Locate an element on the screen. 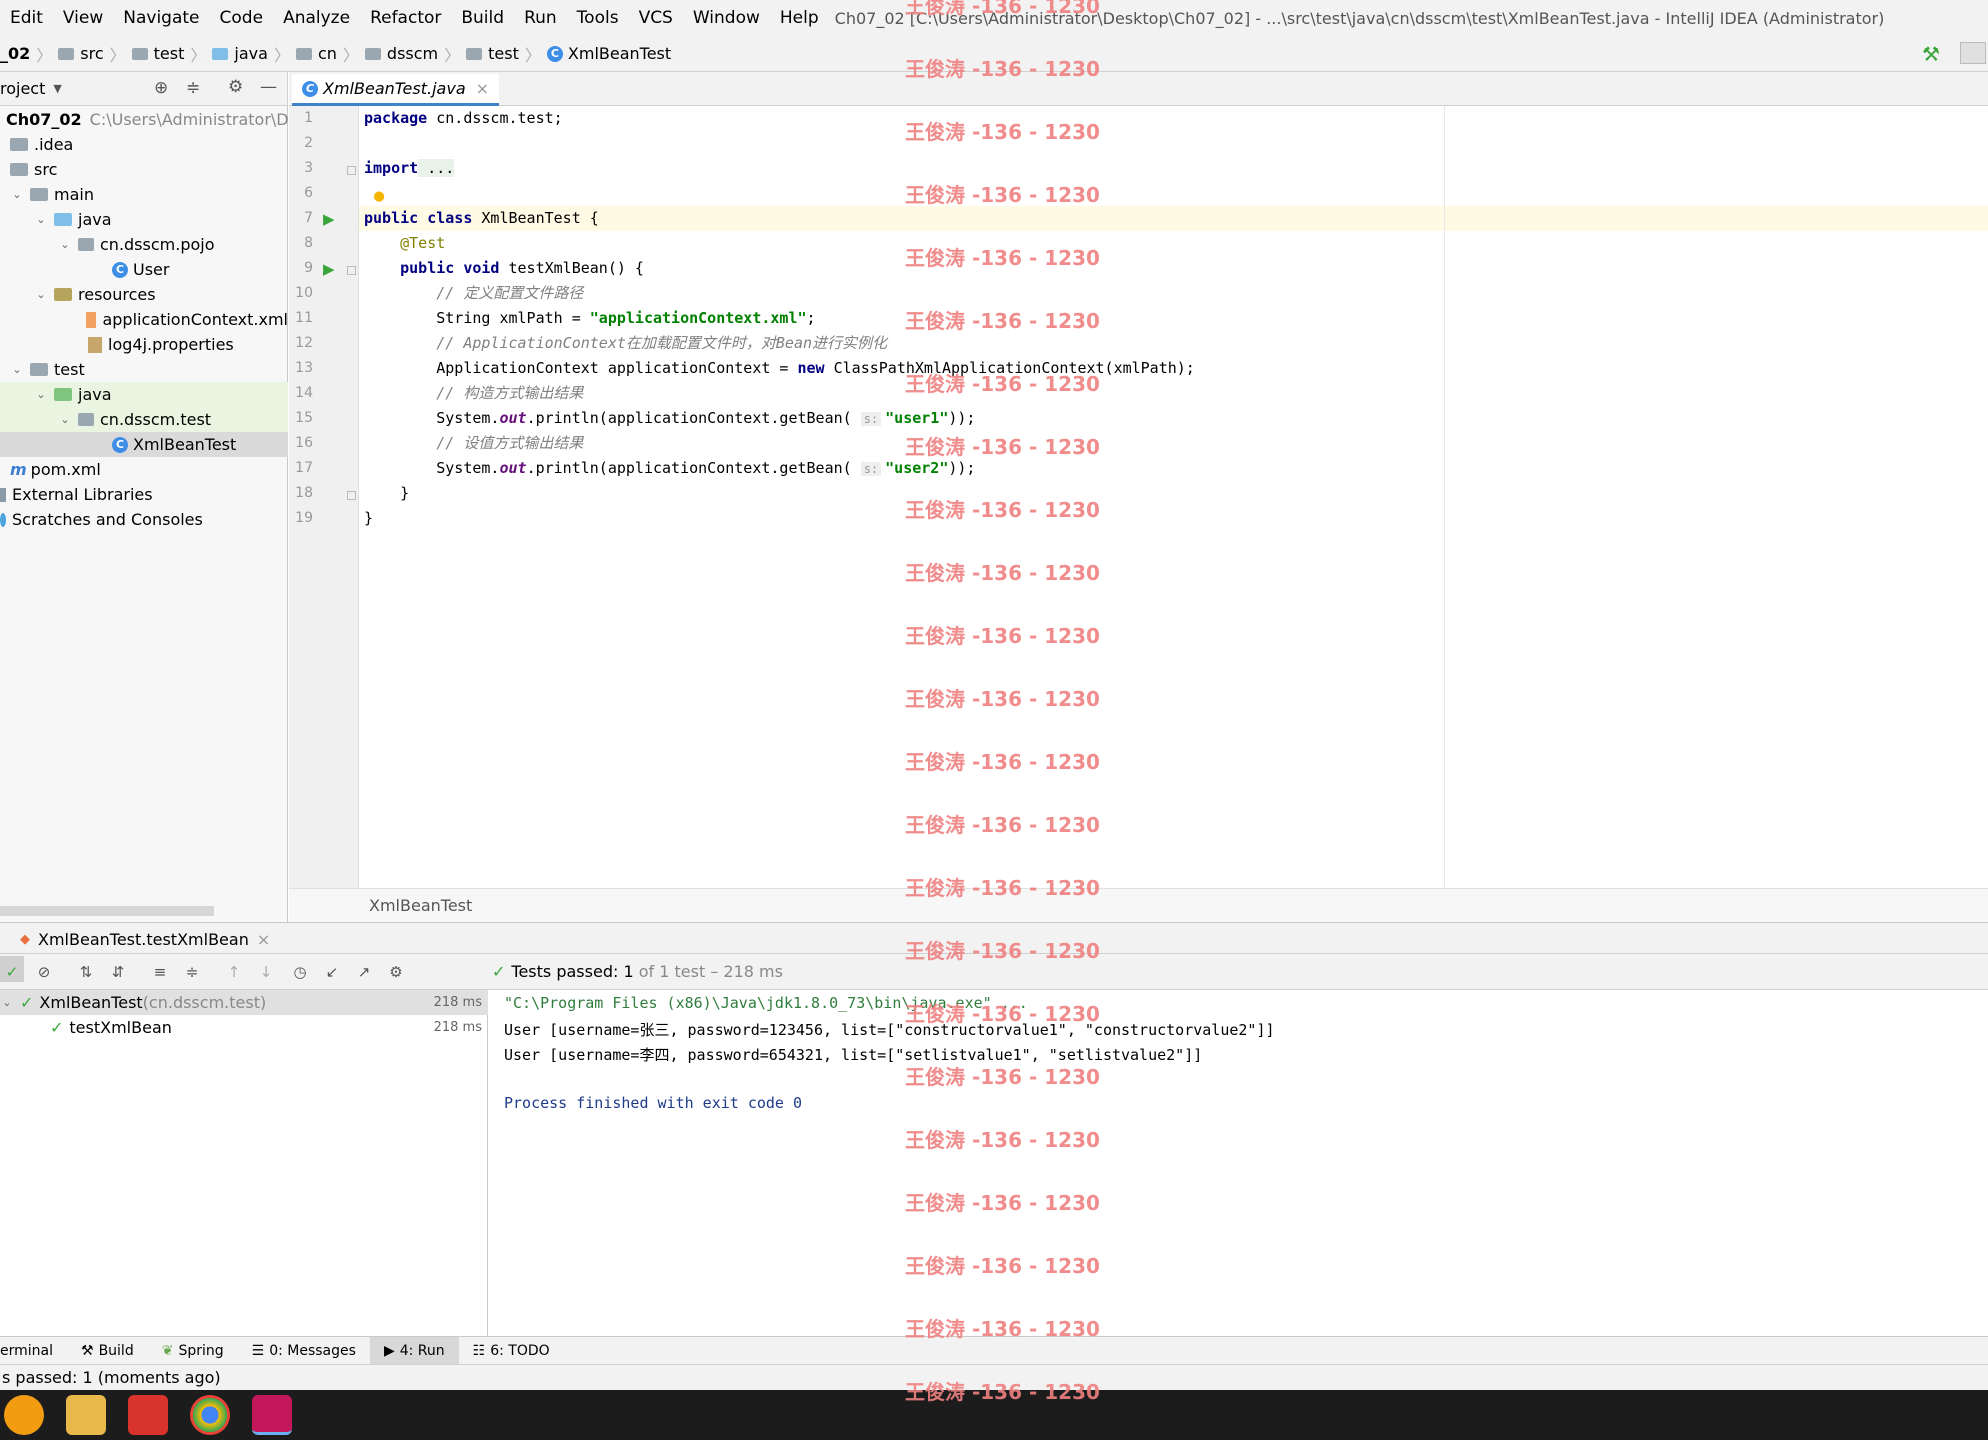 This screenshot has height=1440, width=1988. tree-item-user: C User is located at coordinates (144, 269).